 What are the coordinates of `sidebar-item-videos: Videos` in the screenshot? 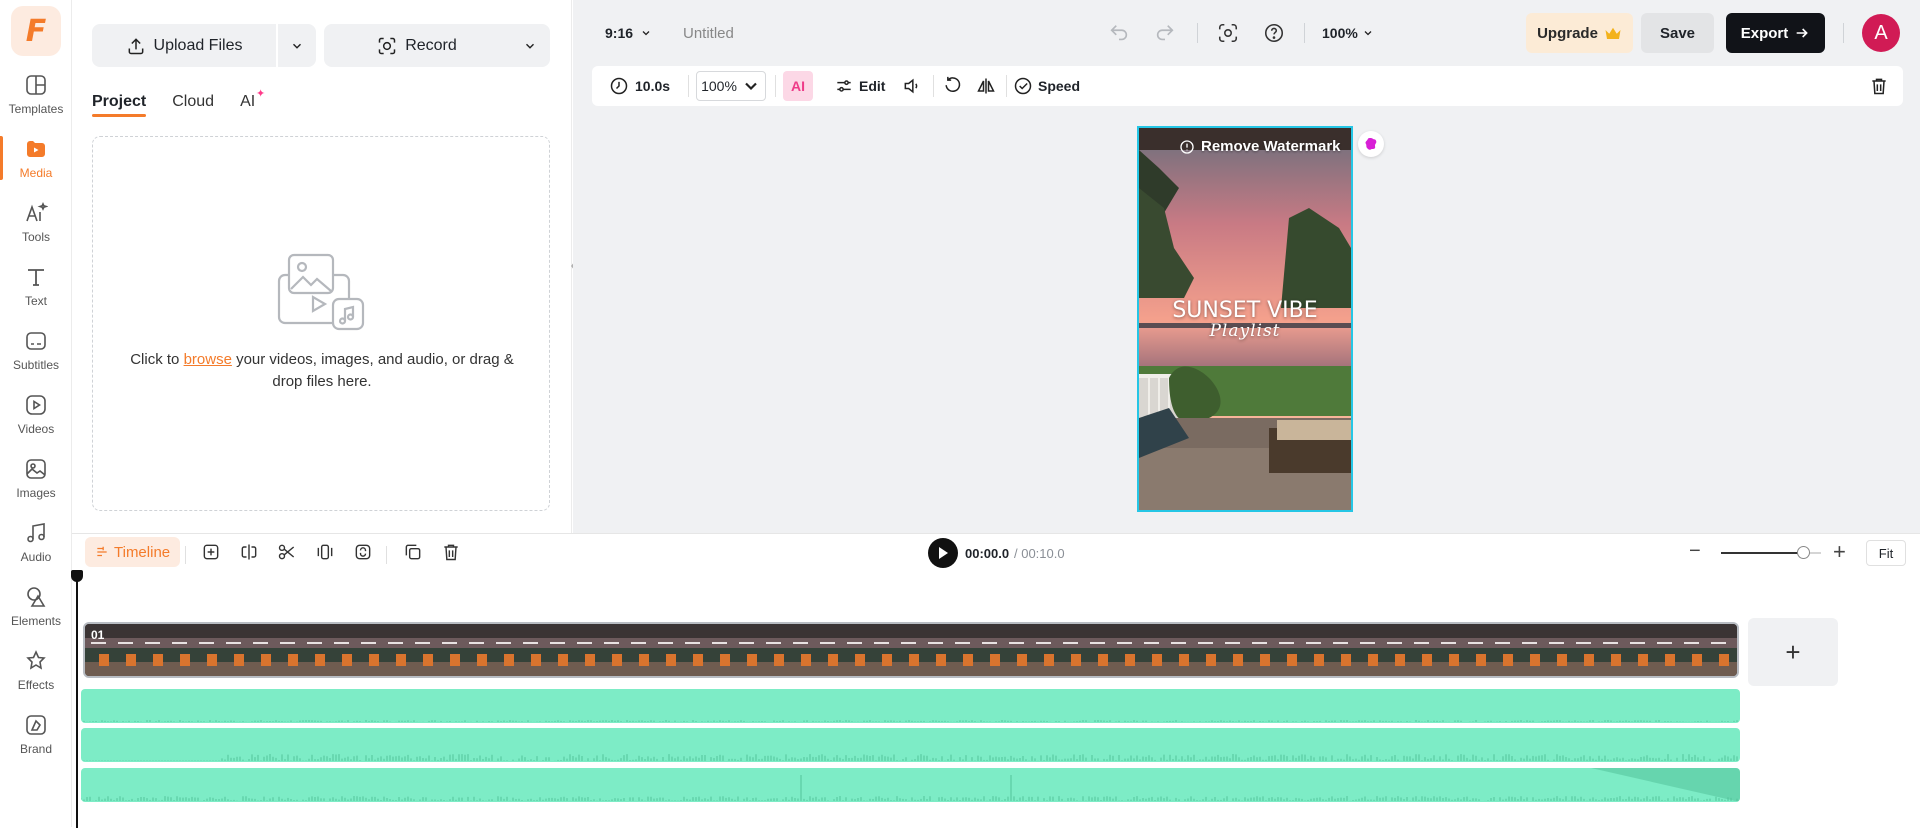 It's located at (36, 414).